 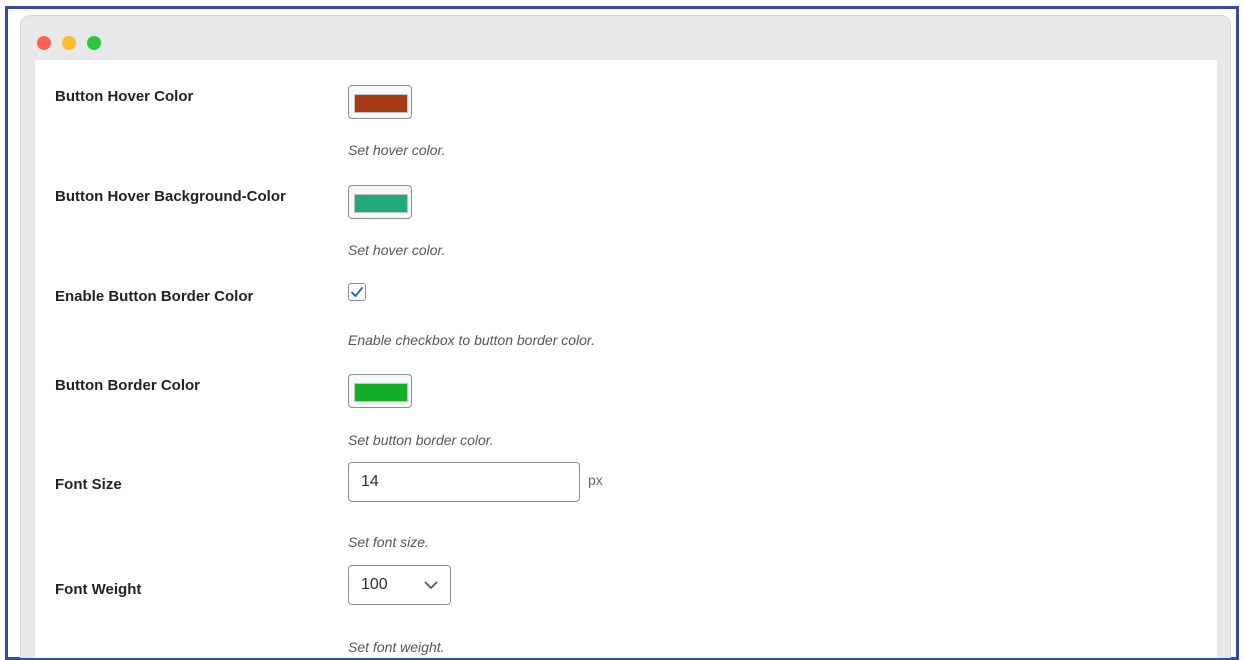 I want to click on hover-bg-color-label: Button Hover Background-Color, so click(x=170, y=196).